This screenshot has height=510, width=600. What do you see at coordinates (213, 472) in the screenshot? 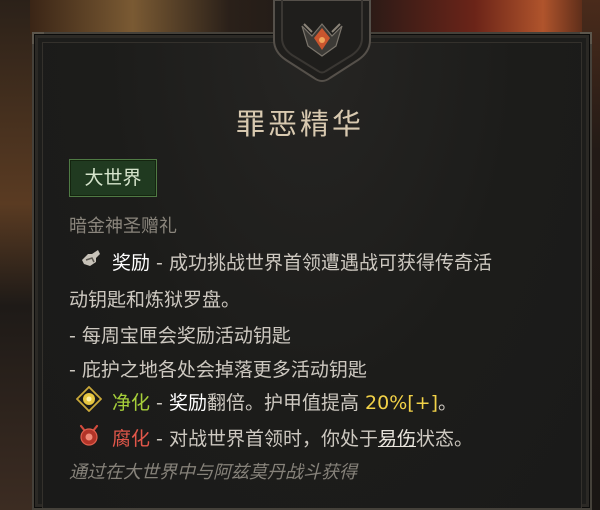
I see `acquisition-source: 通过在大世界中与阿兹莫丹战斗获得` at bounding box center [213, 472].